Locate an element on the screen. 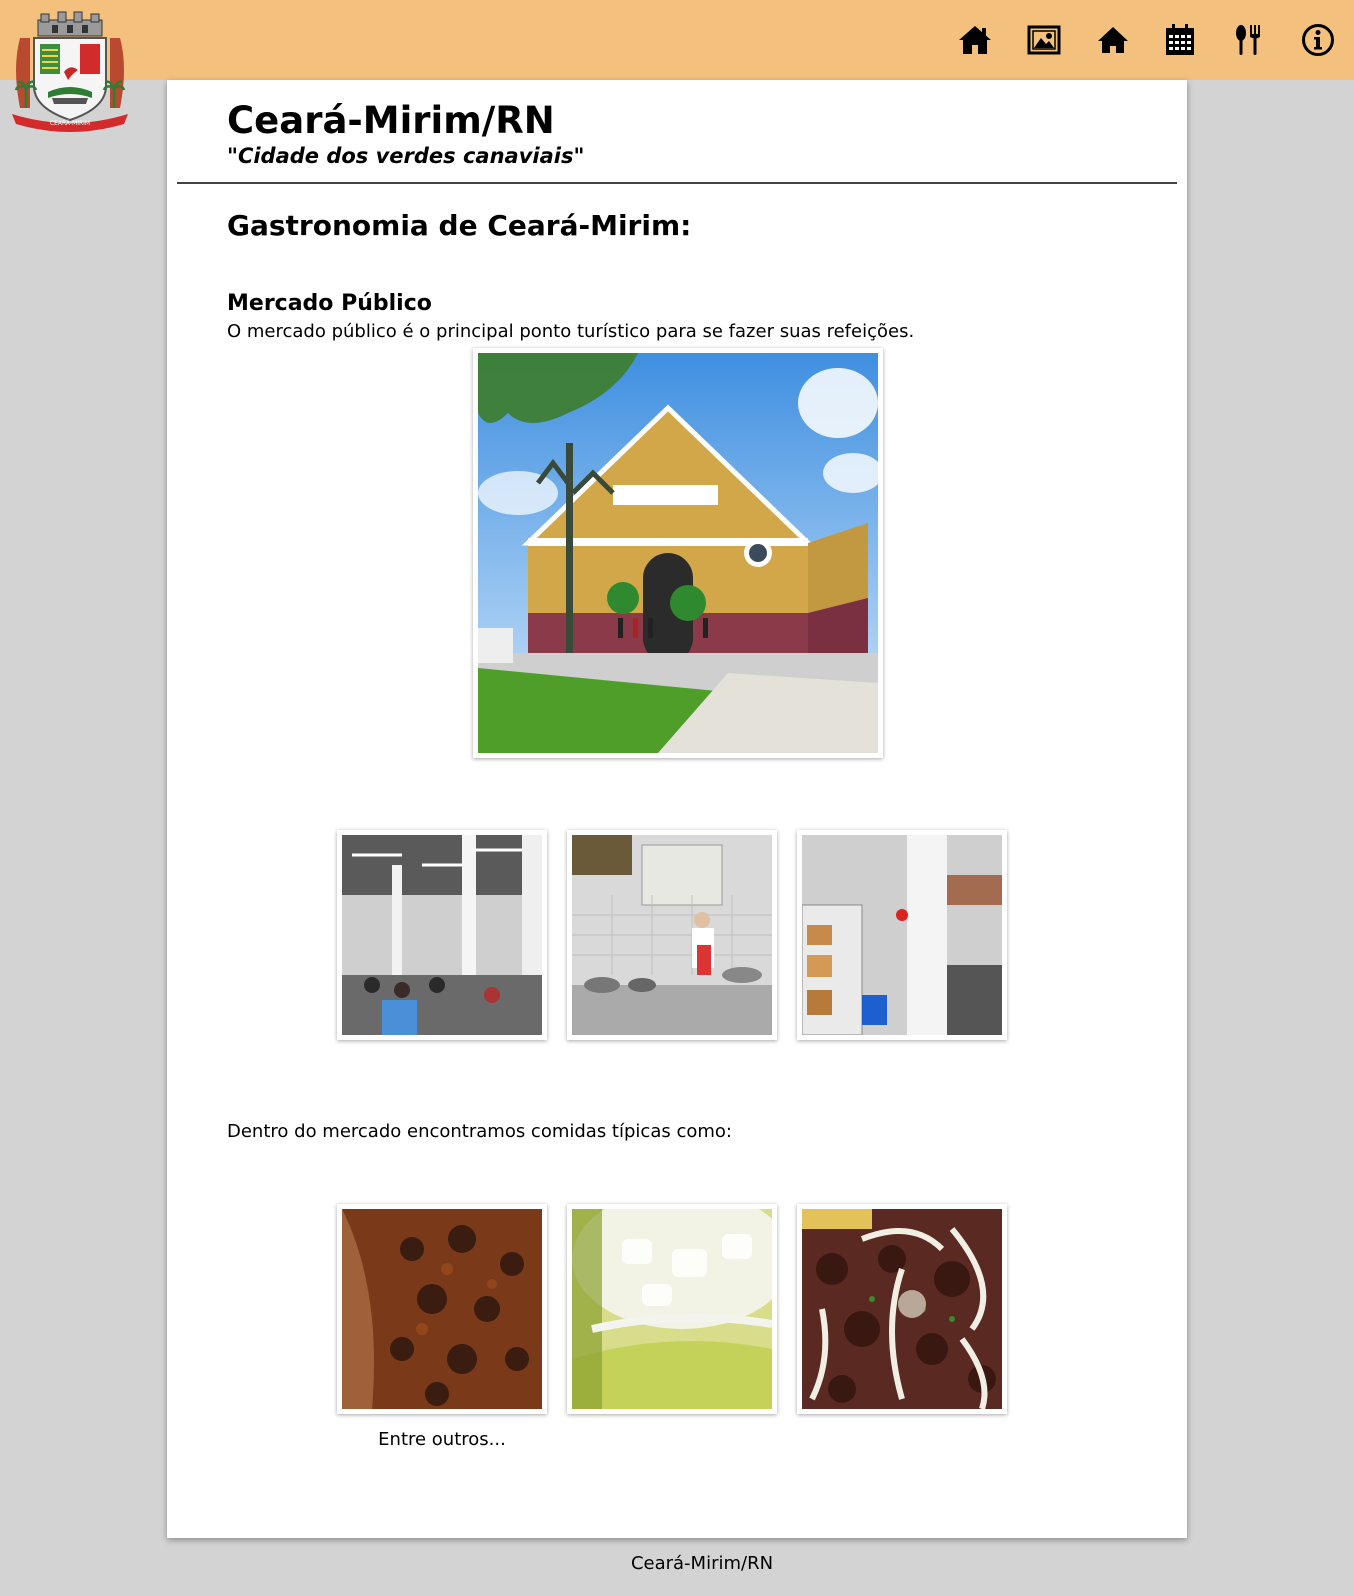 The image size is (1354, 1596). page-footer: Ceará-Mirim/RN is located at coordinates (702, 1563).